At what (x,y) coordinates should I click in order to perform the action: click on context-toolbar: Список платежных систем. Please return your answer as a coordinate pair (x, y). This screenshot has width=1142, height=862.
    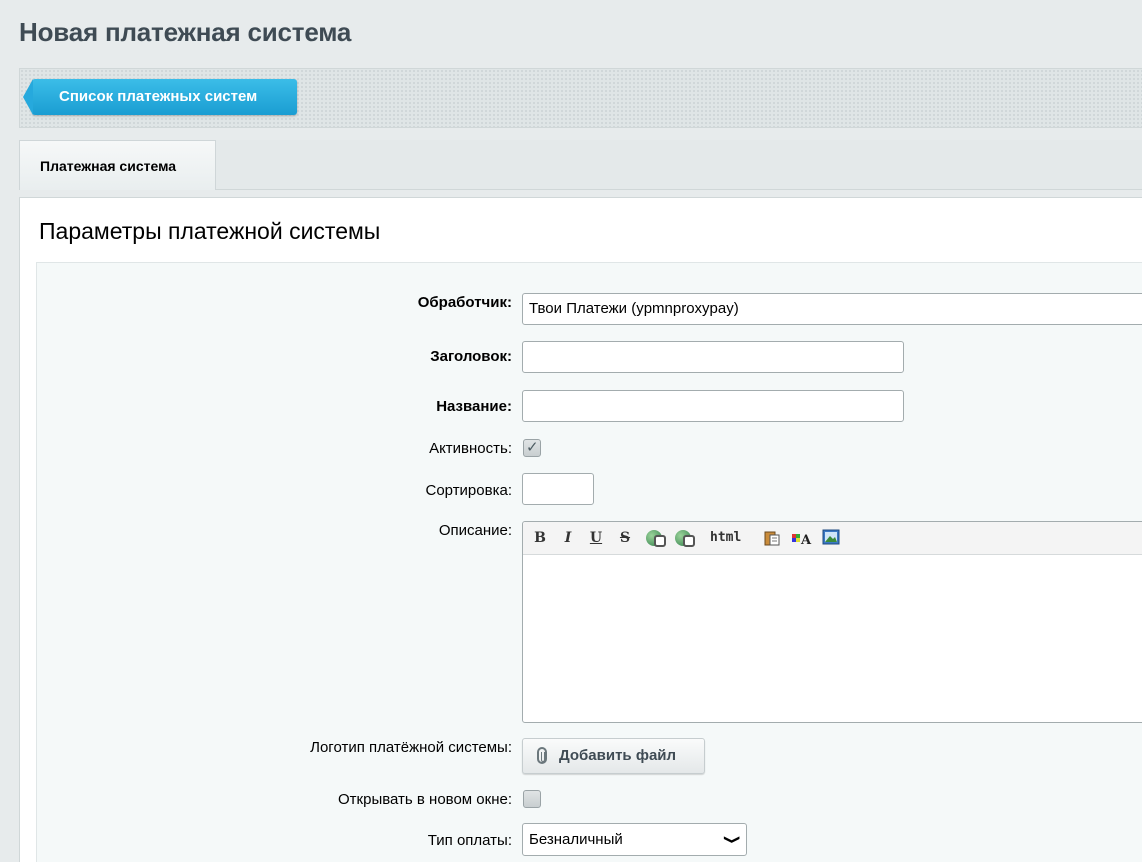
    Looking at the image, I should click on (580, 98).